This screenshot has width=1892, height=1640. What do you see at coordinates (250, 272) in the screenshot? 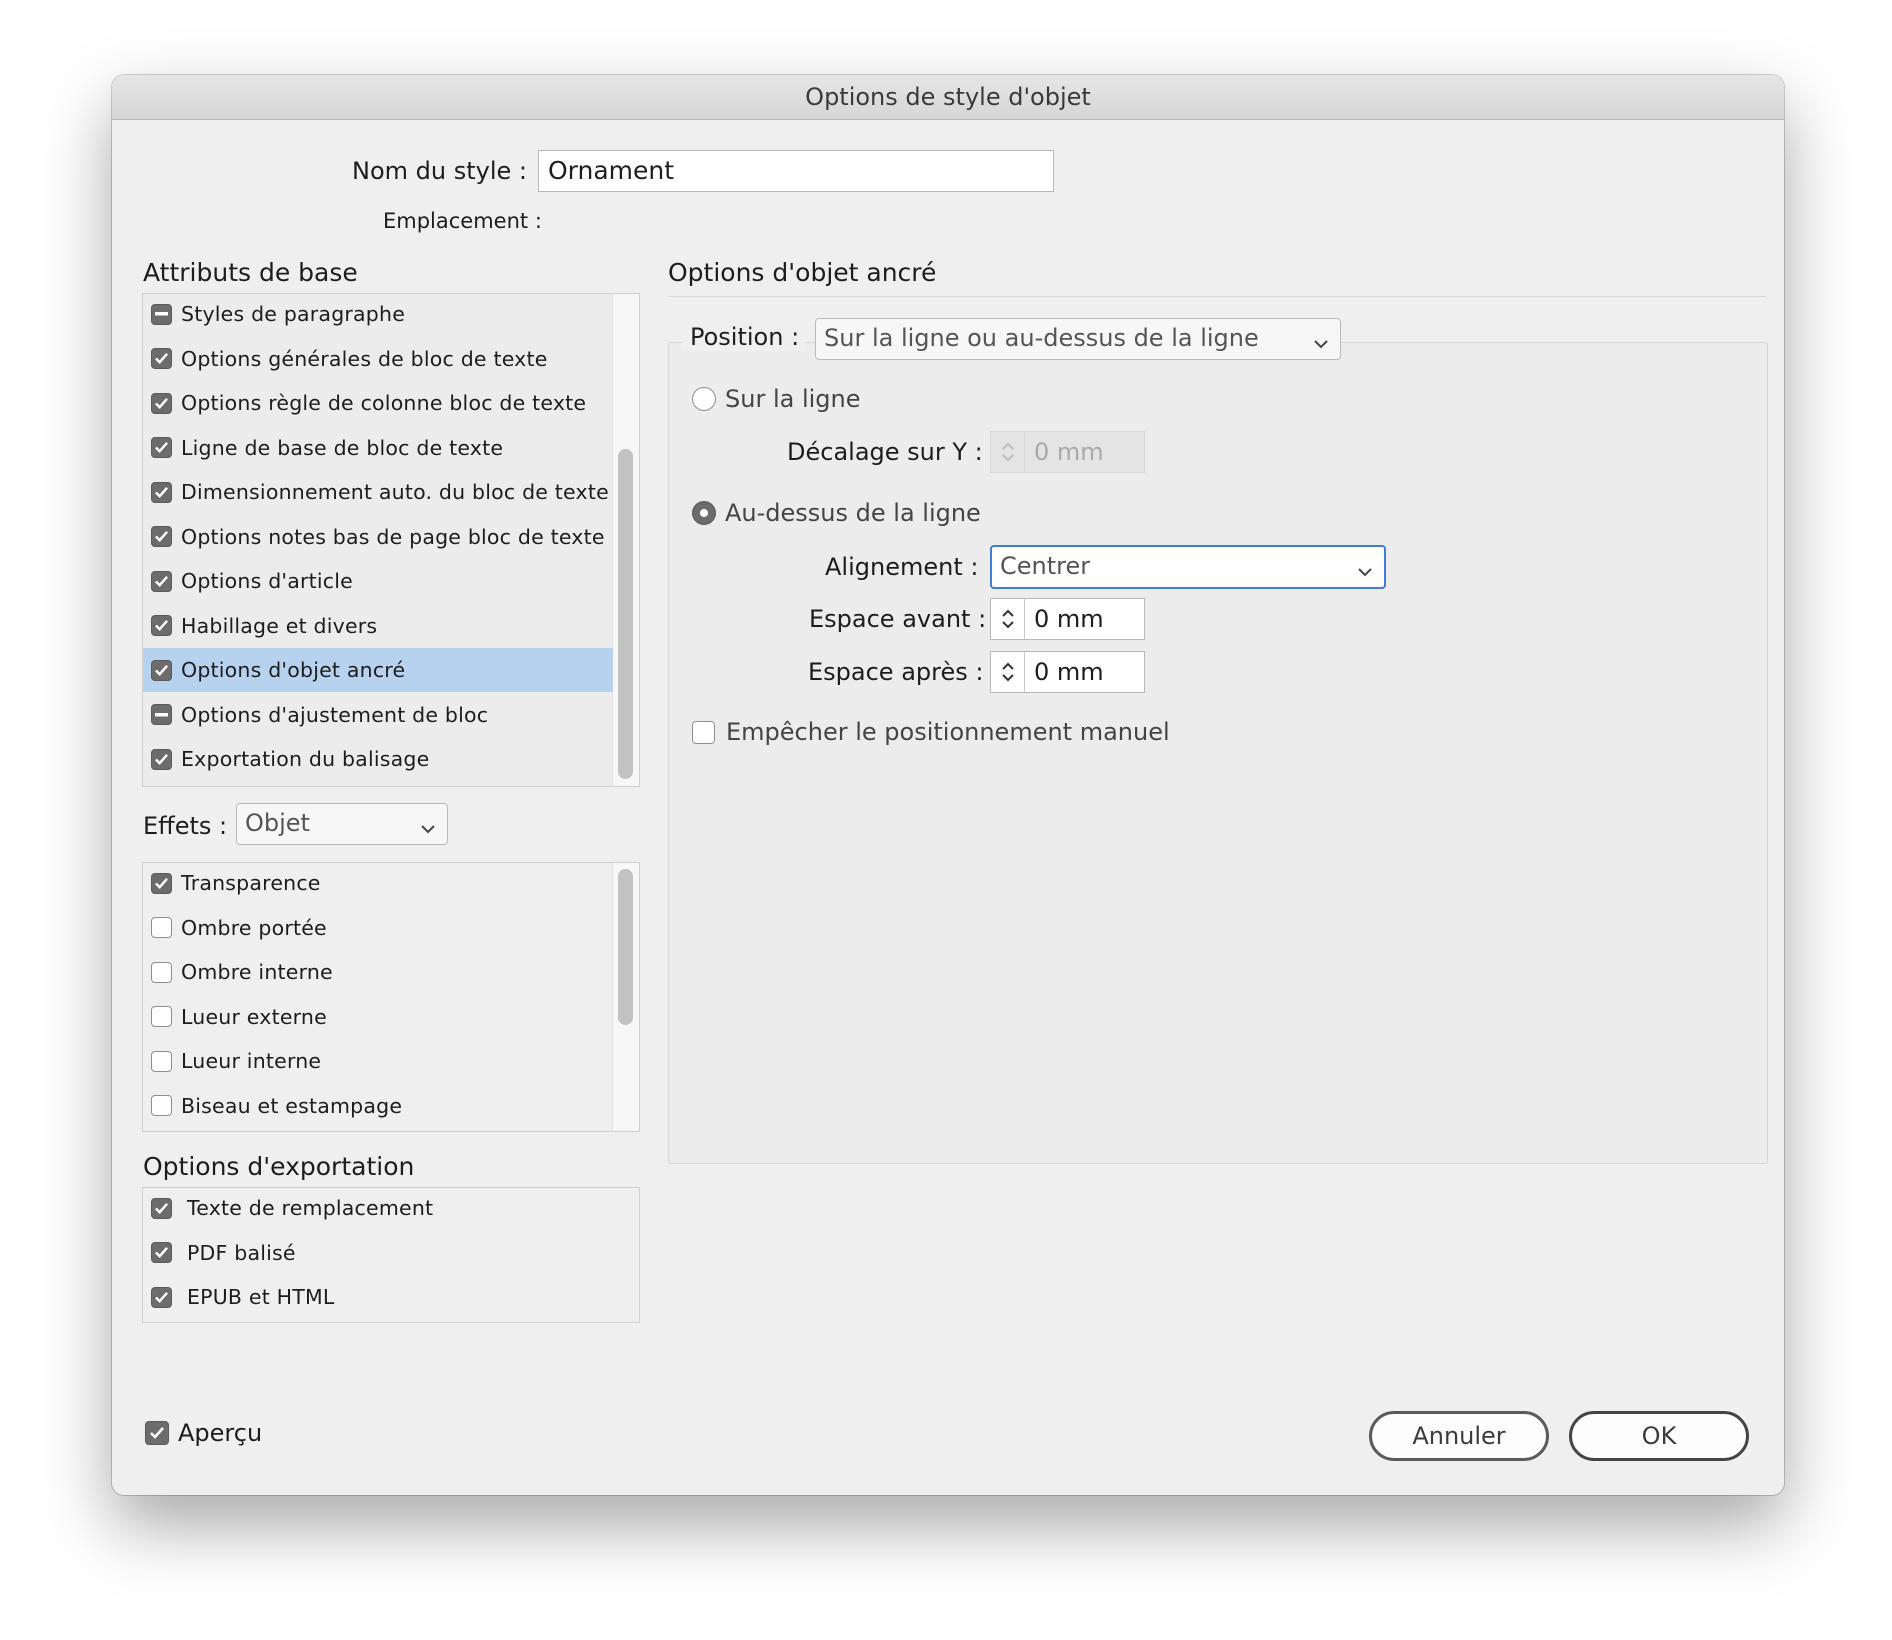
I see `basic-attributes-title: Attributs de base` at bounding box center [250, 272].